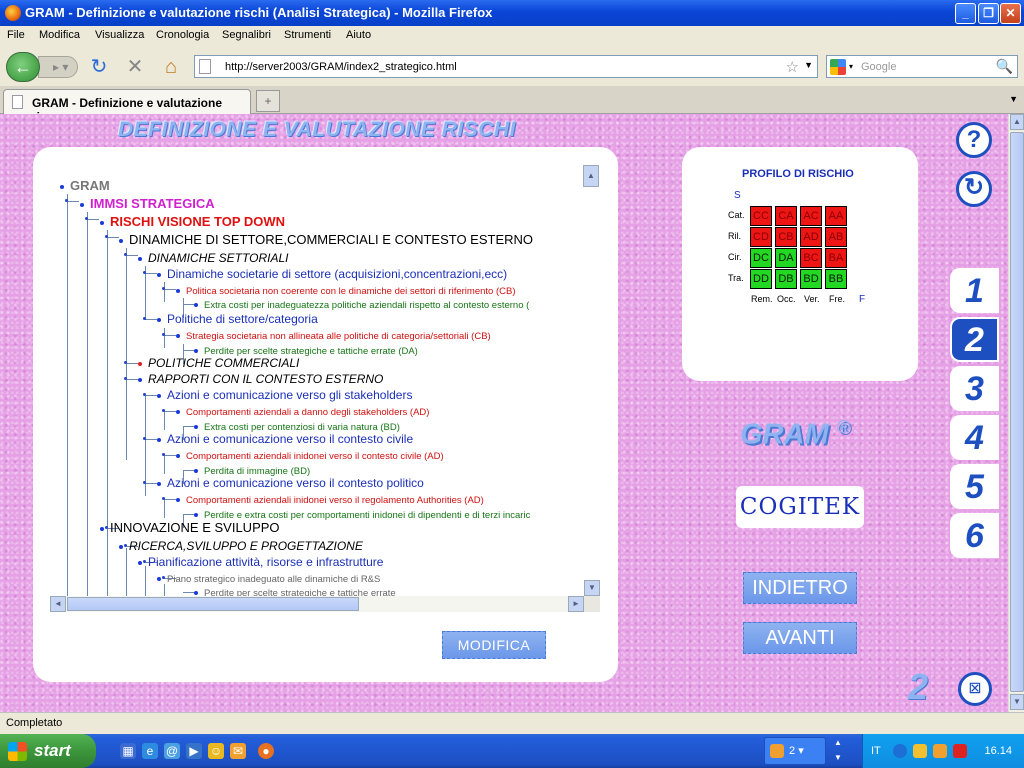 Image resolution: width=1024 pixels, height=768 pixels. I want to click on outlook-express-icon: @, so click(172, 751).